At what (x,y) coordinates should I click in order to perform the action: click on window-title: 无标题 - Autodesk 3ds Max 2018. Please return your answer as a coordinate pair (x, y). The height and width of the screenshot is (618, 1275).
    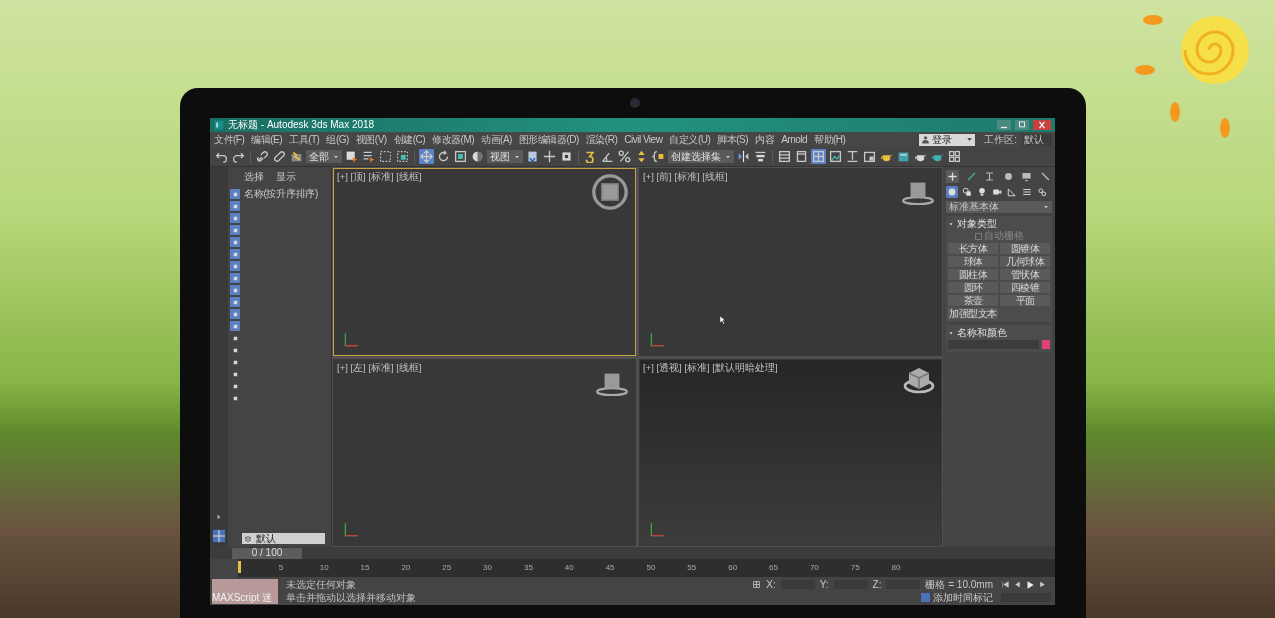
    Looking at the image, I should click on (301, 125).